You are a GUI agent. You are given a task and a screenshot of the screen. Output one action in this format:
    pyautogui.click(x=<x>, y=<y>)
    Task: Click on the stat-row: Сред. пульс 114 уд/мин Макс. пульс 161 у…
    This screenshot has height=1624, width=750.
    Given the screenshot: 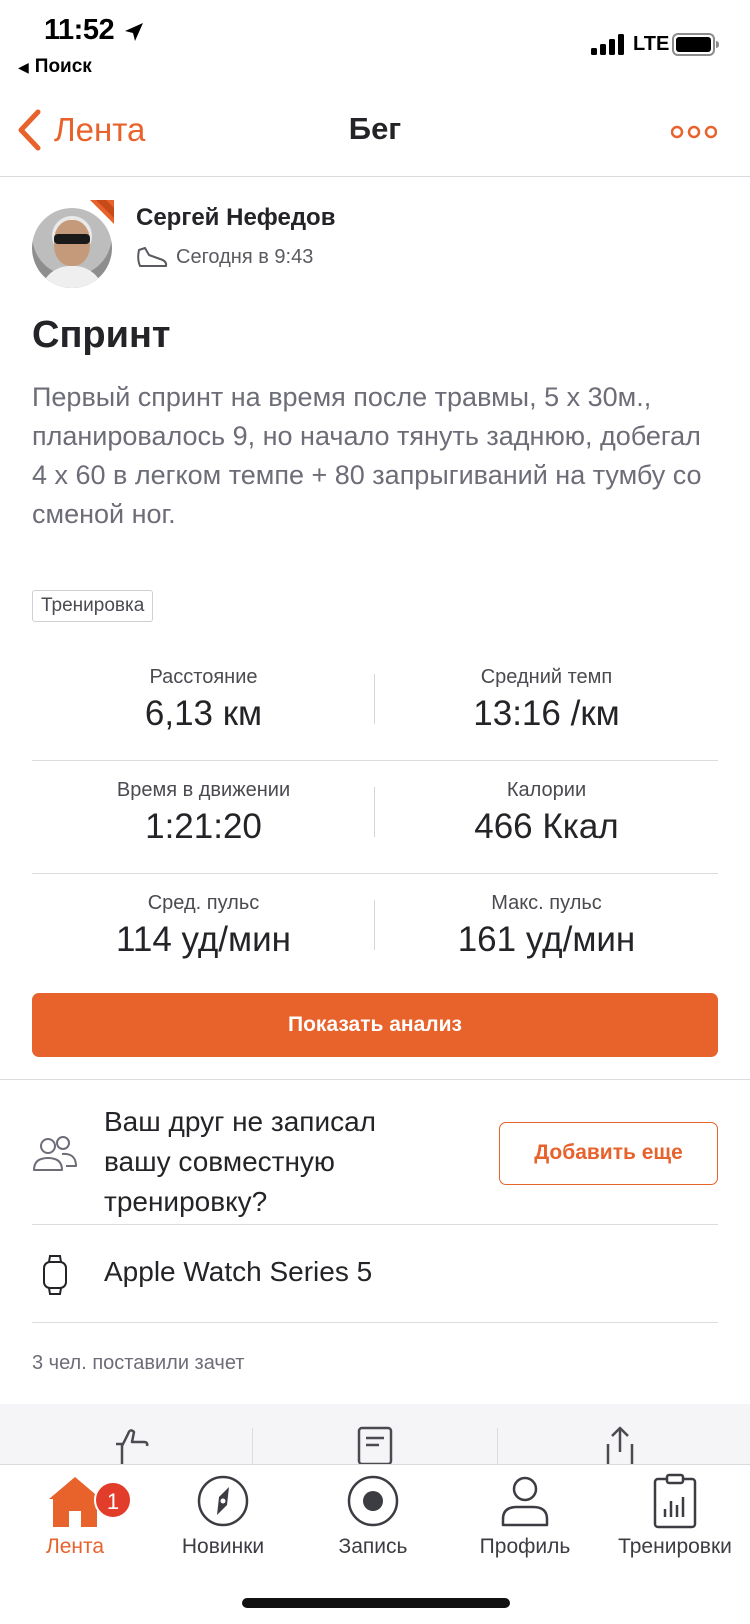 What is the action you would take?
    pyautogui.click(x=375, y=930)
    